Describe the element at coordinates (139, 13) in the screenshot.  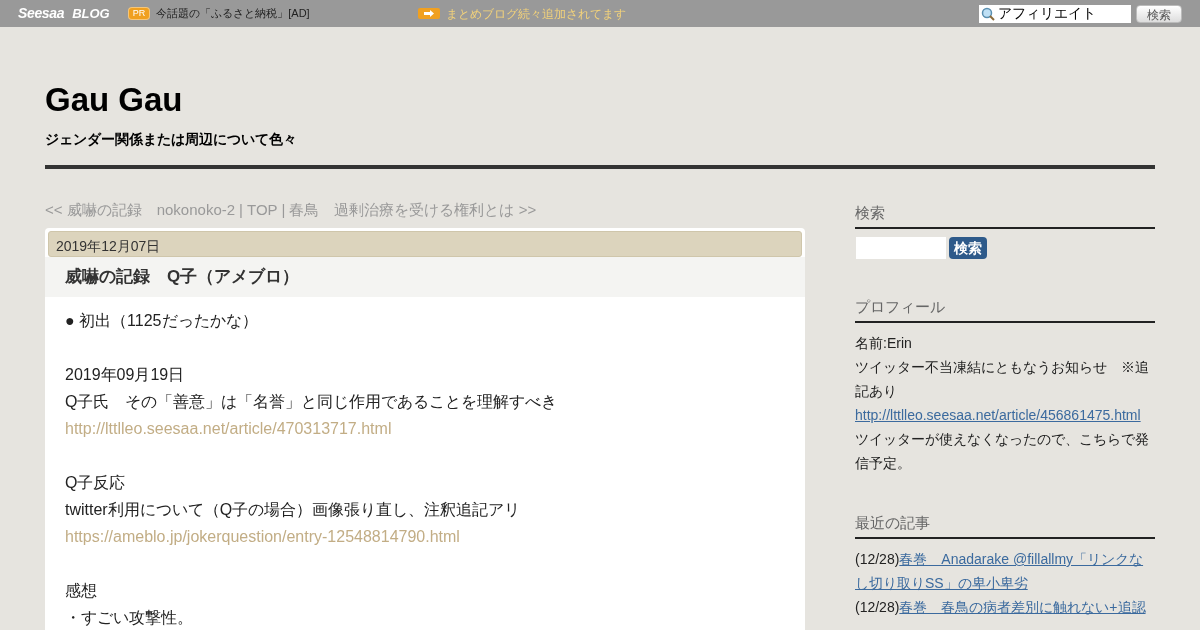
I see `pr-badge: PR` at that location.